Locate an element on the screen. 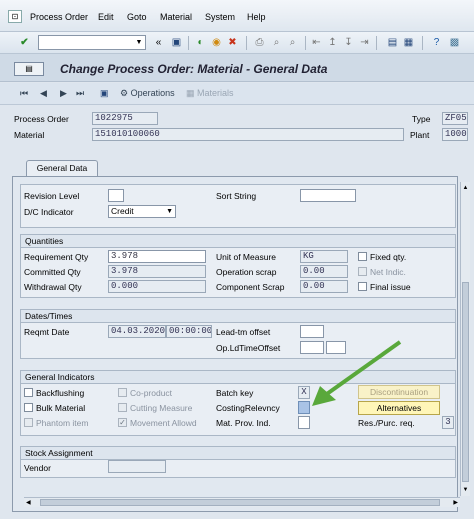 The image size is (474, 519). application-toolbar: ⏮ ◀ ▶ ⏭ ▣ ⚙ Operations ▦ Materials is located at coordinates (237, 94).